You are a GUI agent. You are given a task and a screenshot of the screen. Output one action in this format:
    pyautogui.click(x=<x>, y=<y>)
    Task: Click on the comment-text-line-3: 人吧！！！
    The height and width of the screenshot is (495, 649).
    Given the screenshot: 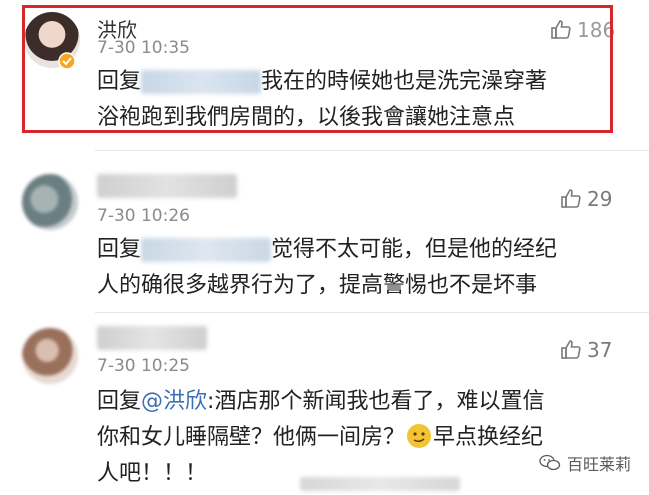 What is the action you would take?
    pyautogui.click(x=152, y=473)
    